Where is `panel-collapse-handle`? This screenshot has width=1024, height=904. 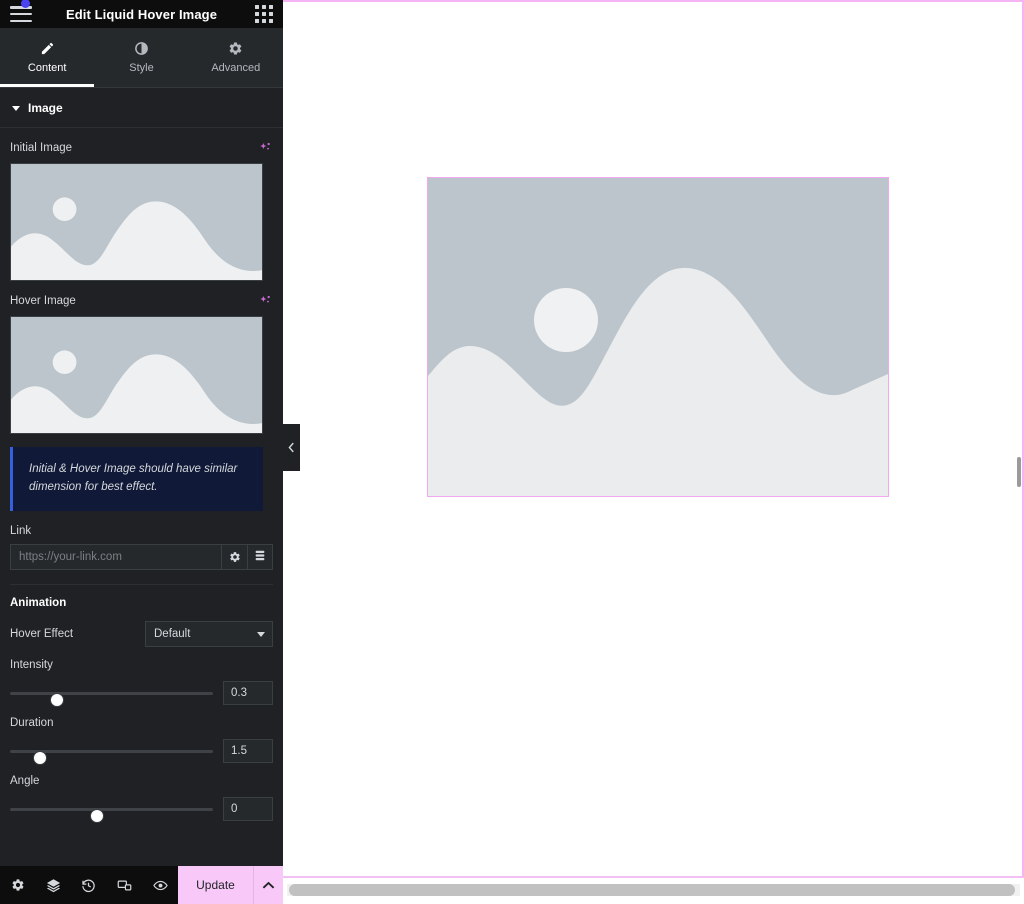 panel-collapse-handle is located at coordinates (291, 447).